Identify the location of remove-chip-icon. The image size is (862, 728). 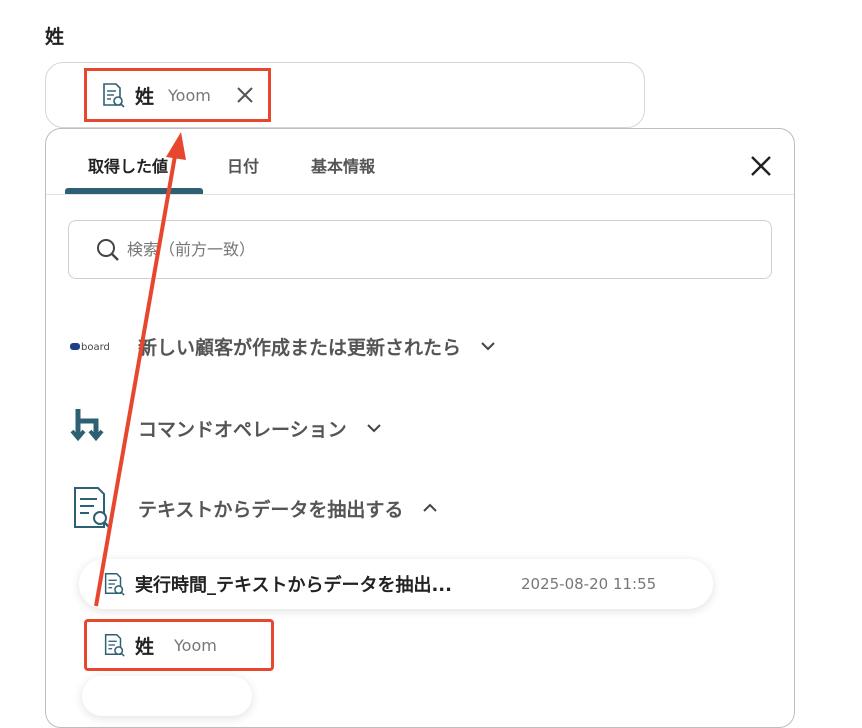
(245, 95).